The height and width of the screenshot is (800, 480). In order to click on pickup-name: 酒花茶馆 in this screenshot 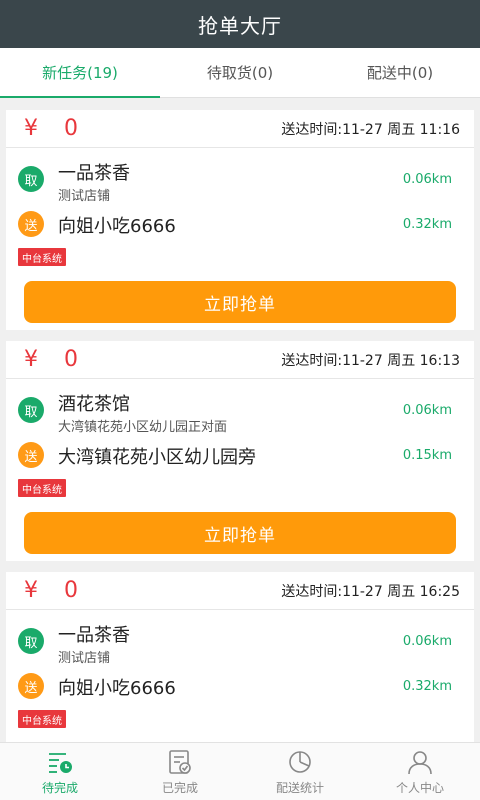, I will do `click(94, 404)`.